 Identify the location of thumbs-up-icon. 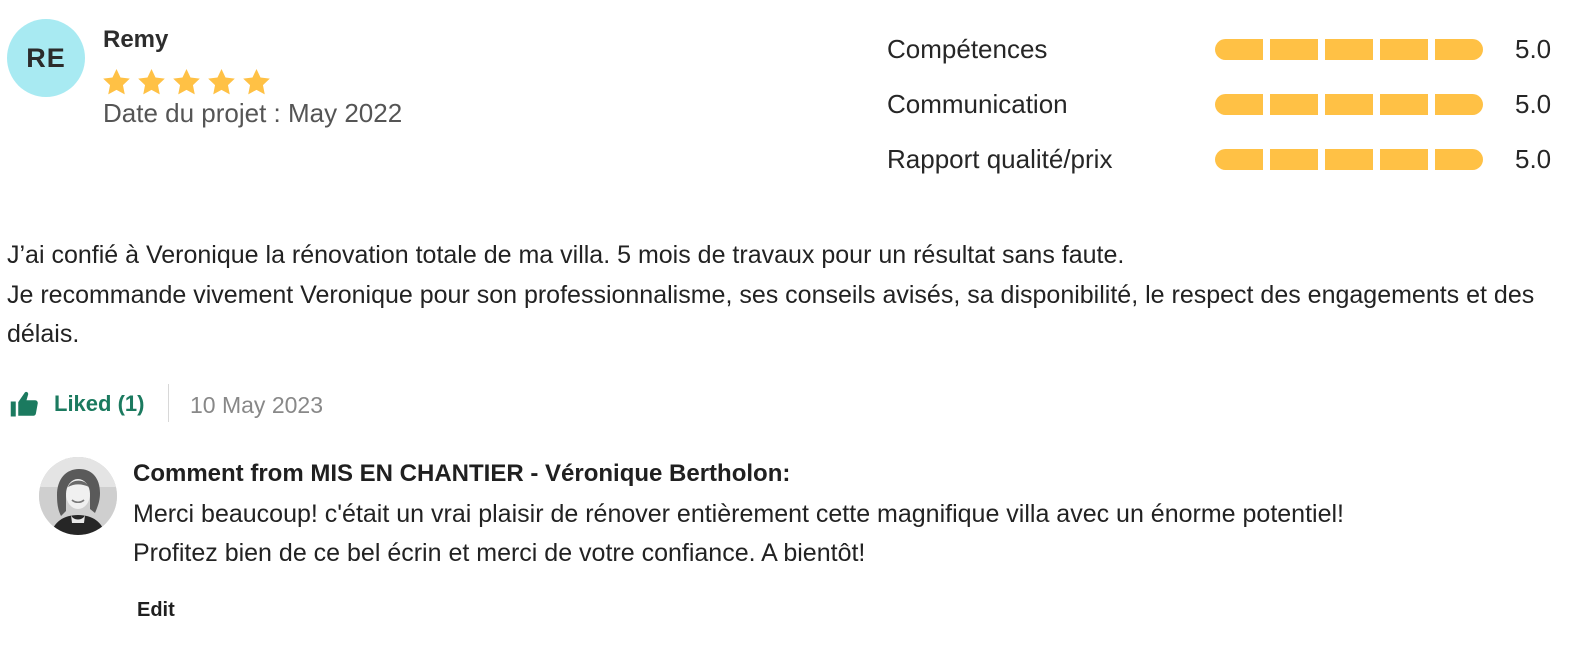
(24, 404).